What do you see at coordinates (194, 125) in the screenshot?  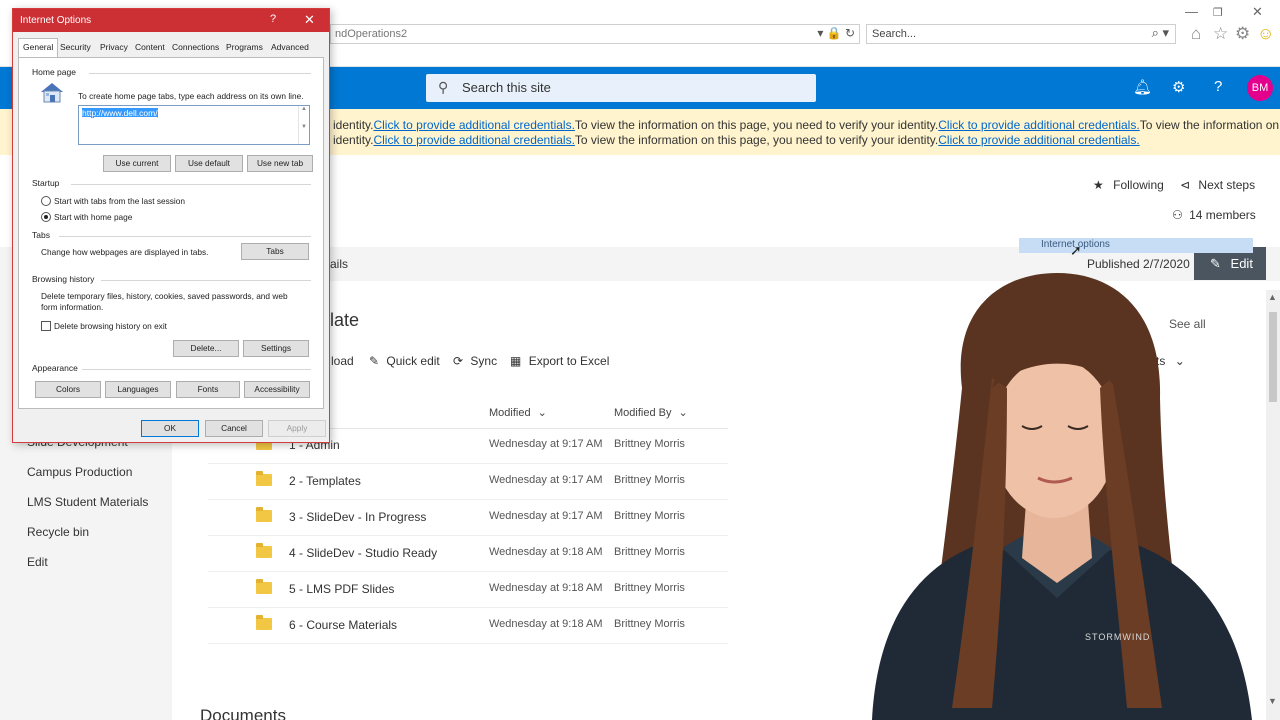 I see `home-page-url-input: http://www.dell.com/ ▲ ▼` at bounding box center [194, 125].